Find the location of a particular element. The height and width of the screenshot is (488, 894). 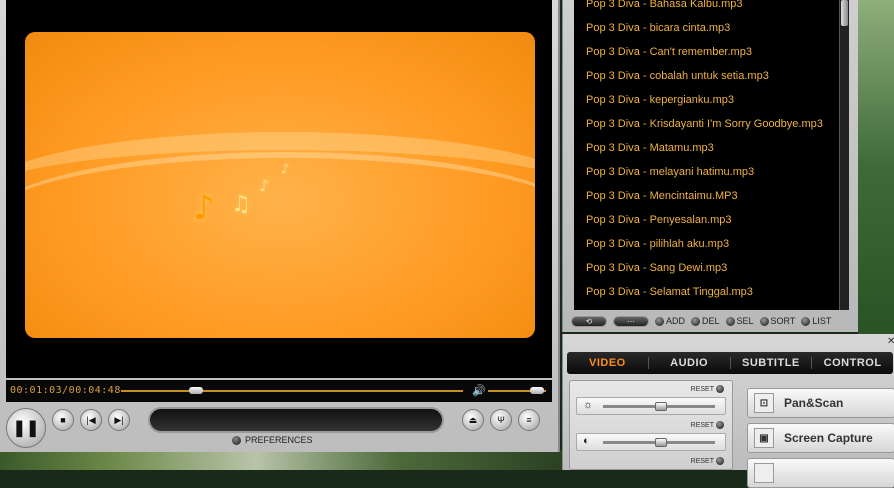

prev-button: |◀ is located at coordinates (91, 420).